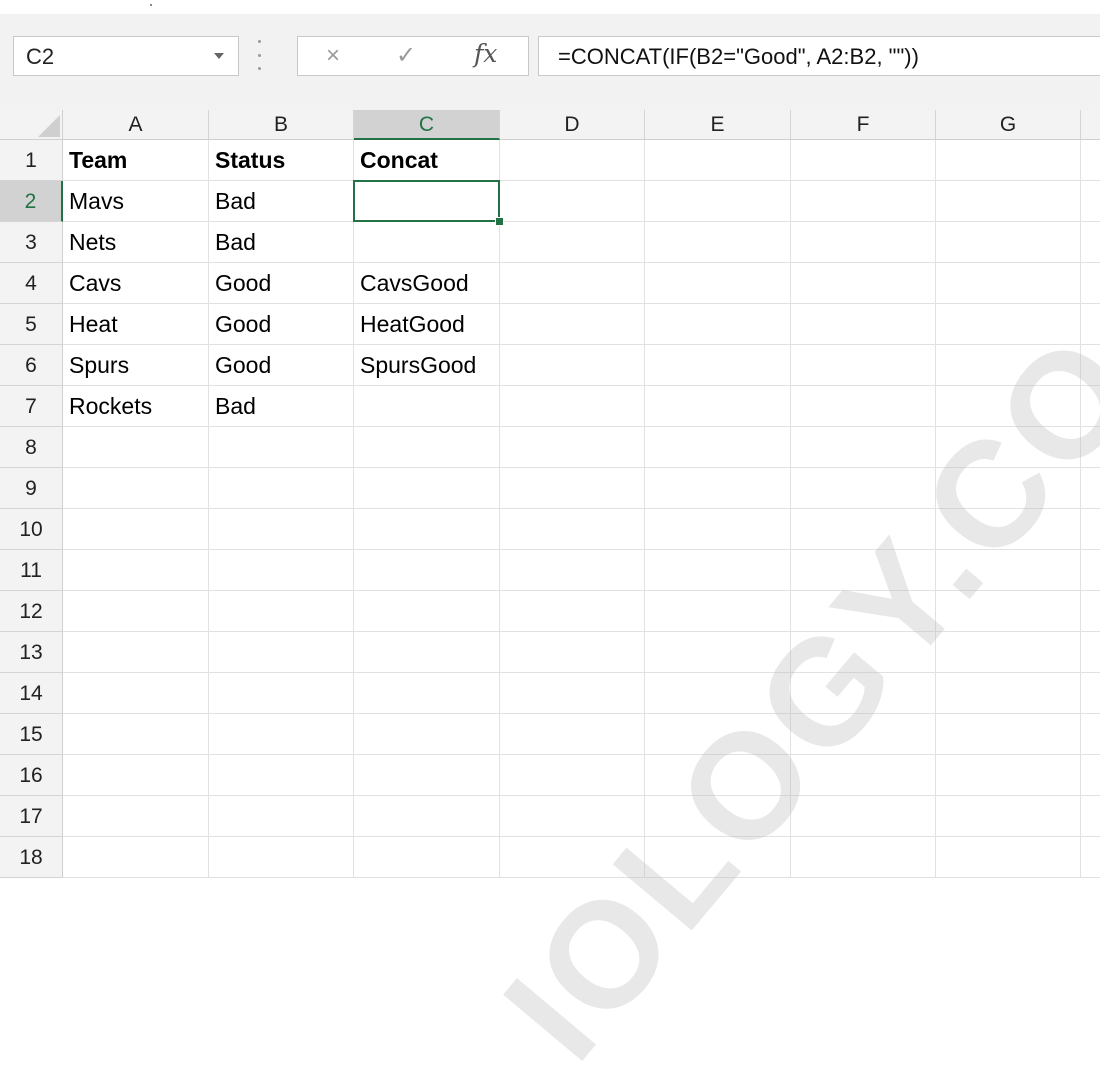  I want to click on cell-d13, so click(572, 652).